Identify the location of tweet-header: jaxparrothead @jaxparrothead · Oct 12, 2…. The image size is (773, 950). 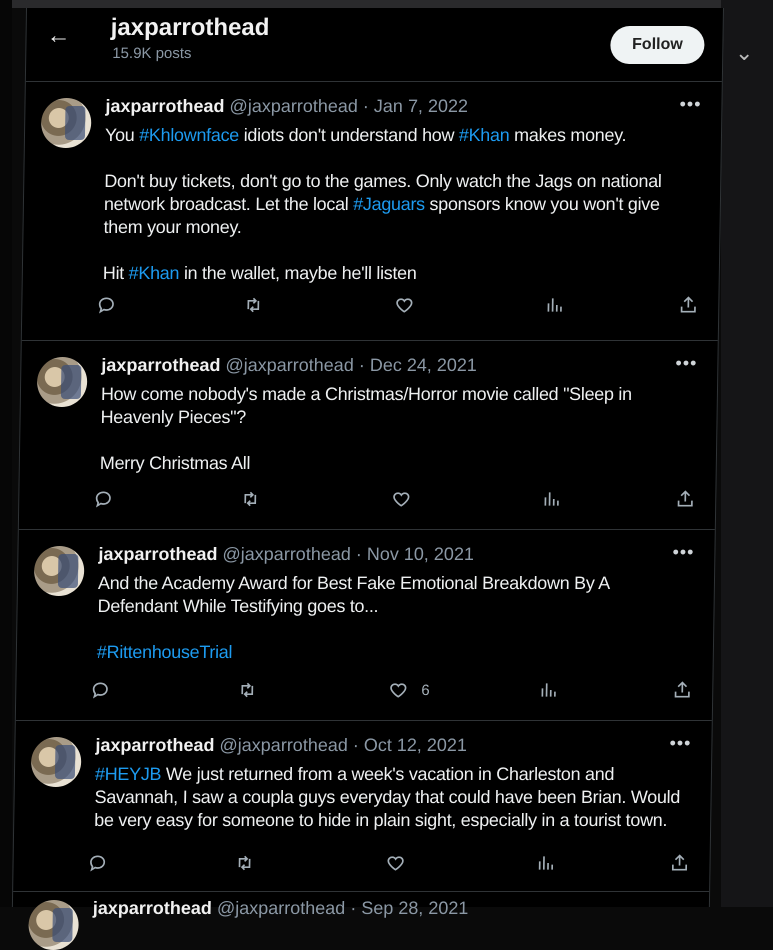
(281, 745).